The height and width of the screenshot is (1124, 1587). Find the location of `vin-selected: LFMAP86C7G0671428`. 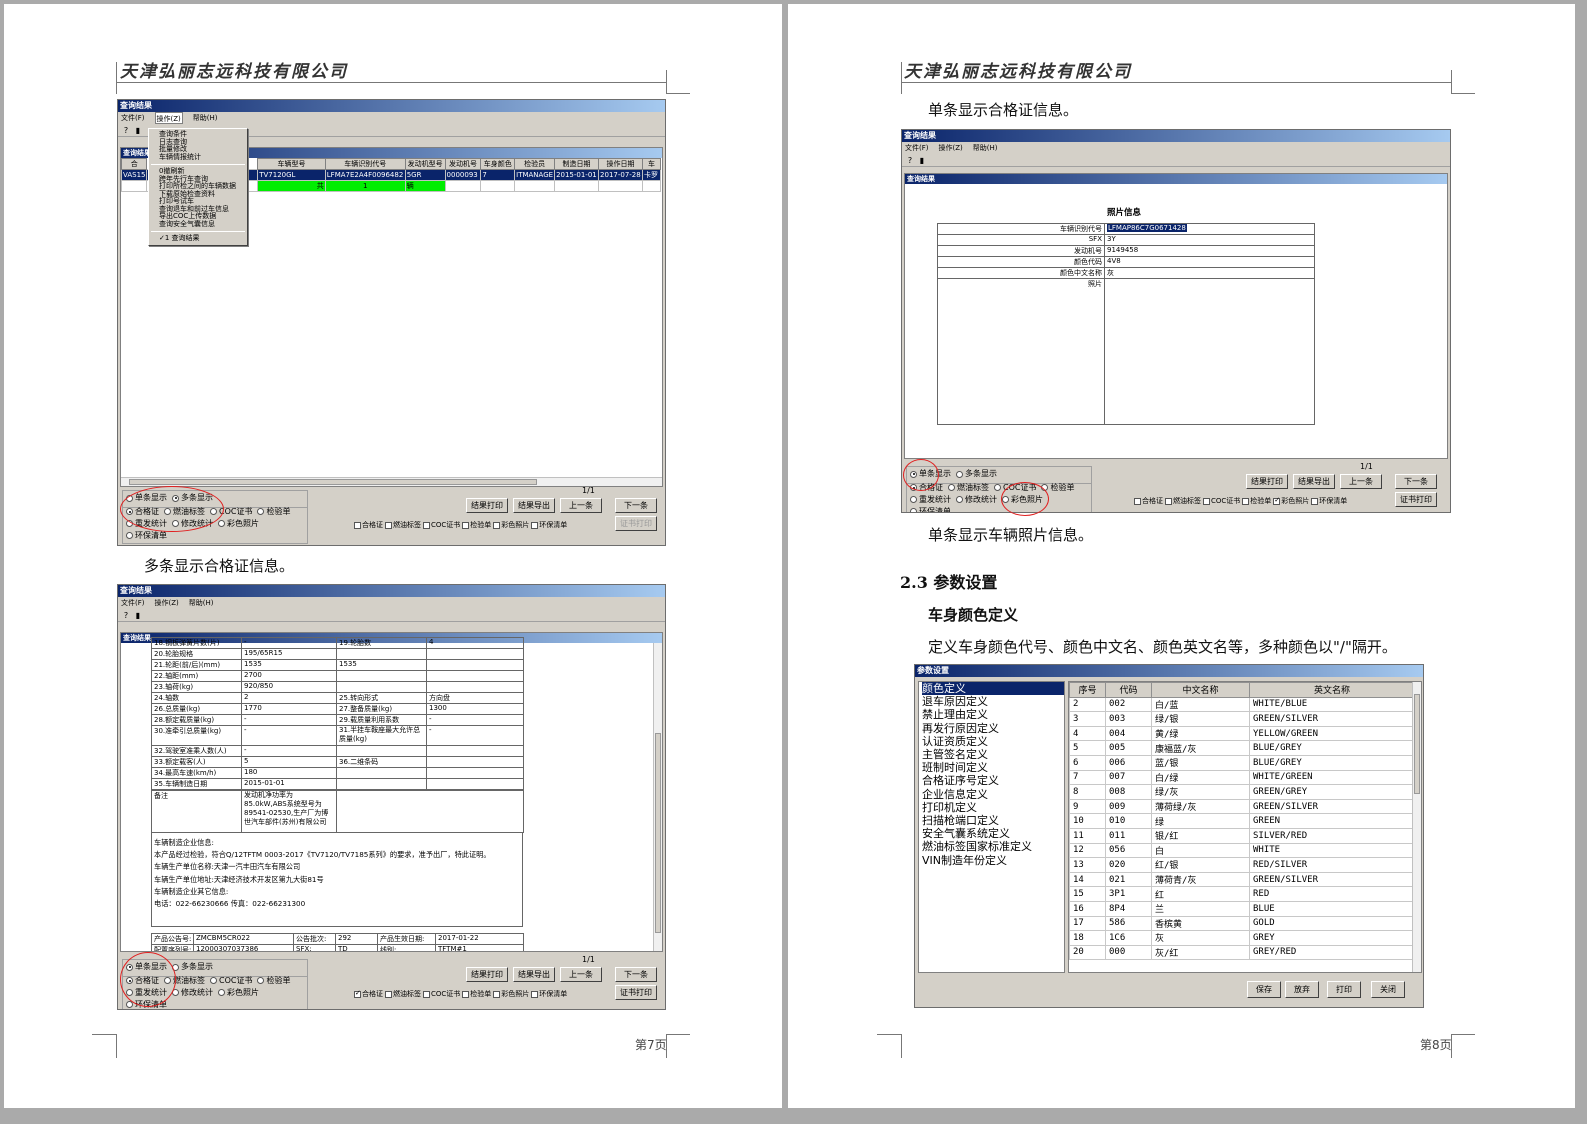

vin-selected: LFMAP86C7G0671428 is located at coordinates (1147, 228).